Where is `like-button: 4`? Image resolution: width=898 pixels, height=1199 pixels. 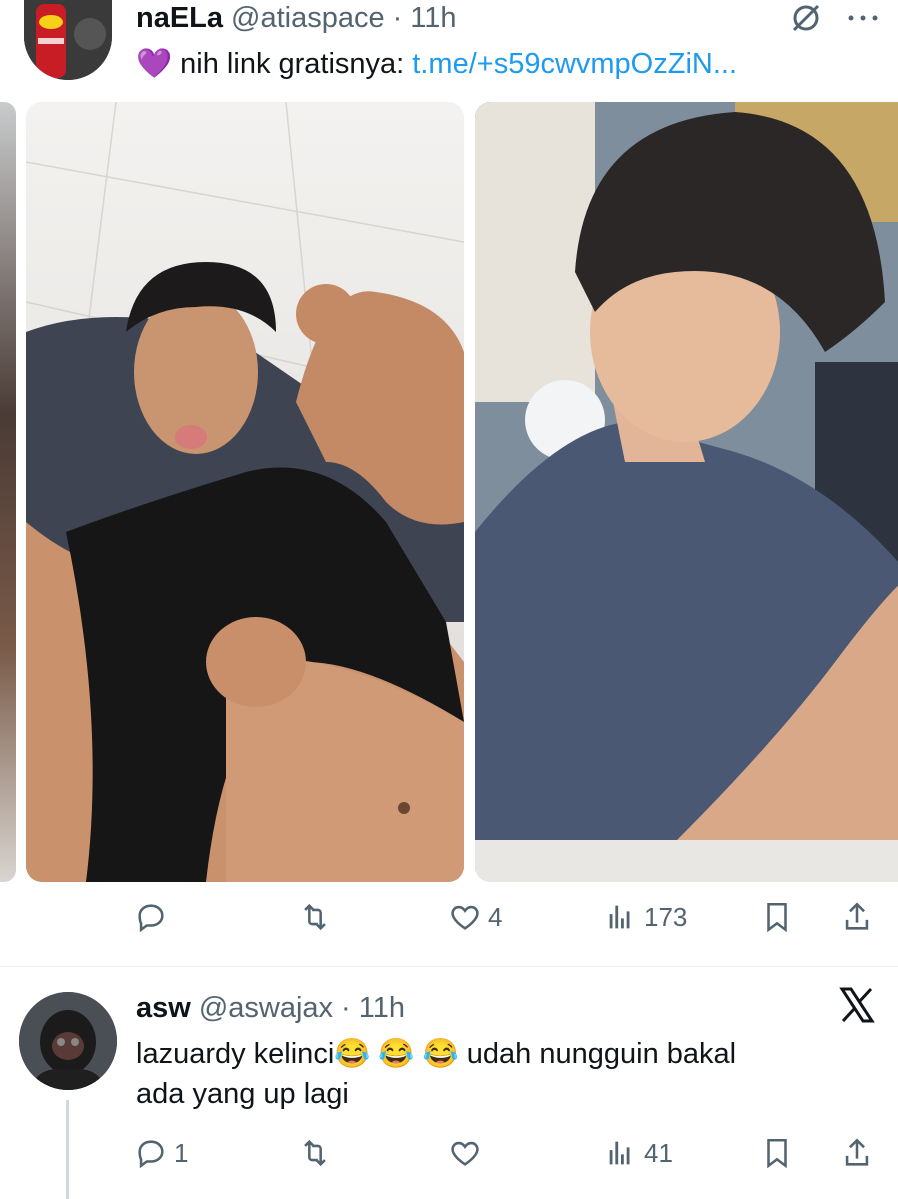 like-button: 4 is located at coordinates (475, 917).